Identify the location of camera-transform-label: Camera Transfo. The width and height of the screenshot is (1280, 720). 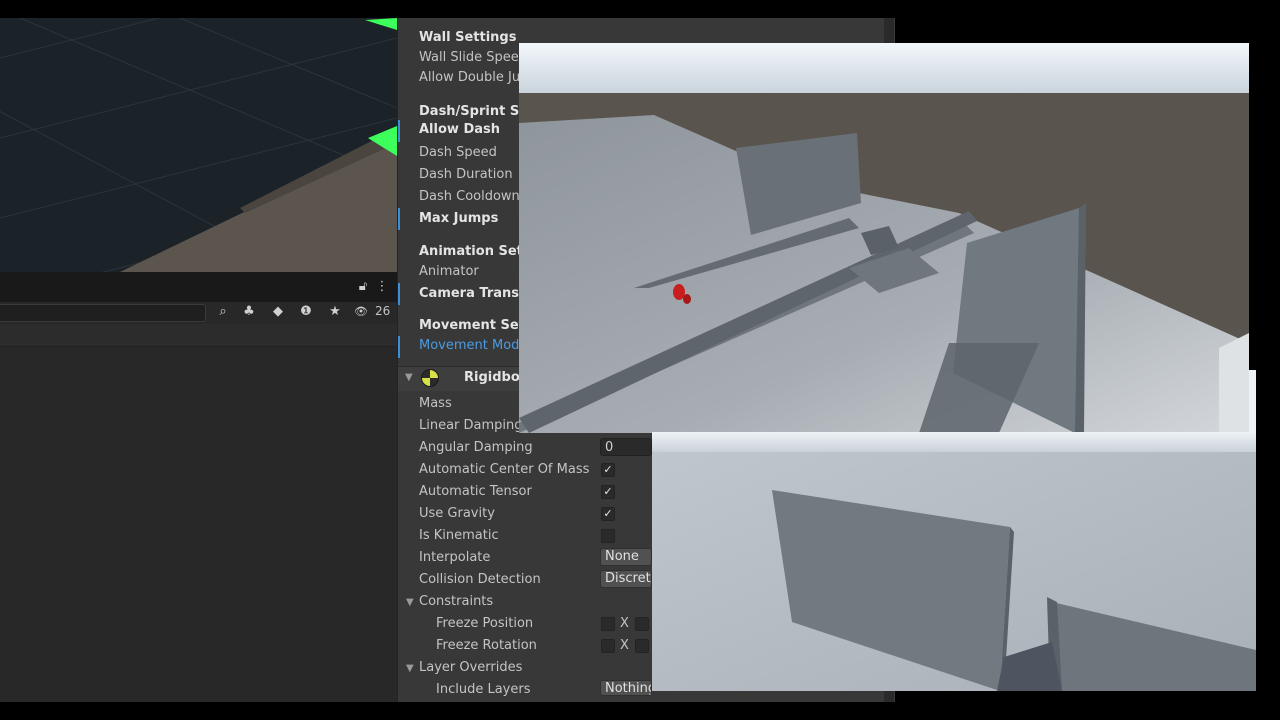
(476, 293).